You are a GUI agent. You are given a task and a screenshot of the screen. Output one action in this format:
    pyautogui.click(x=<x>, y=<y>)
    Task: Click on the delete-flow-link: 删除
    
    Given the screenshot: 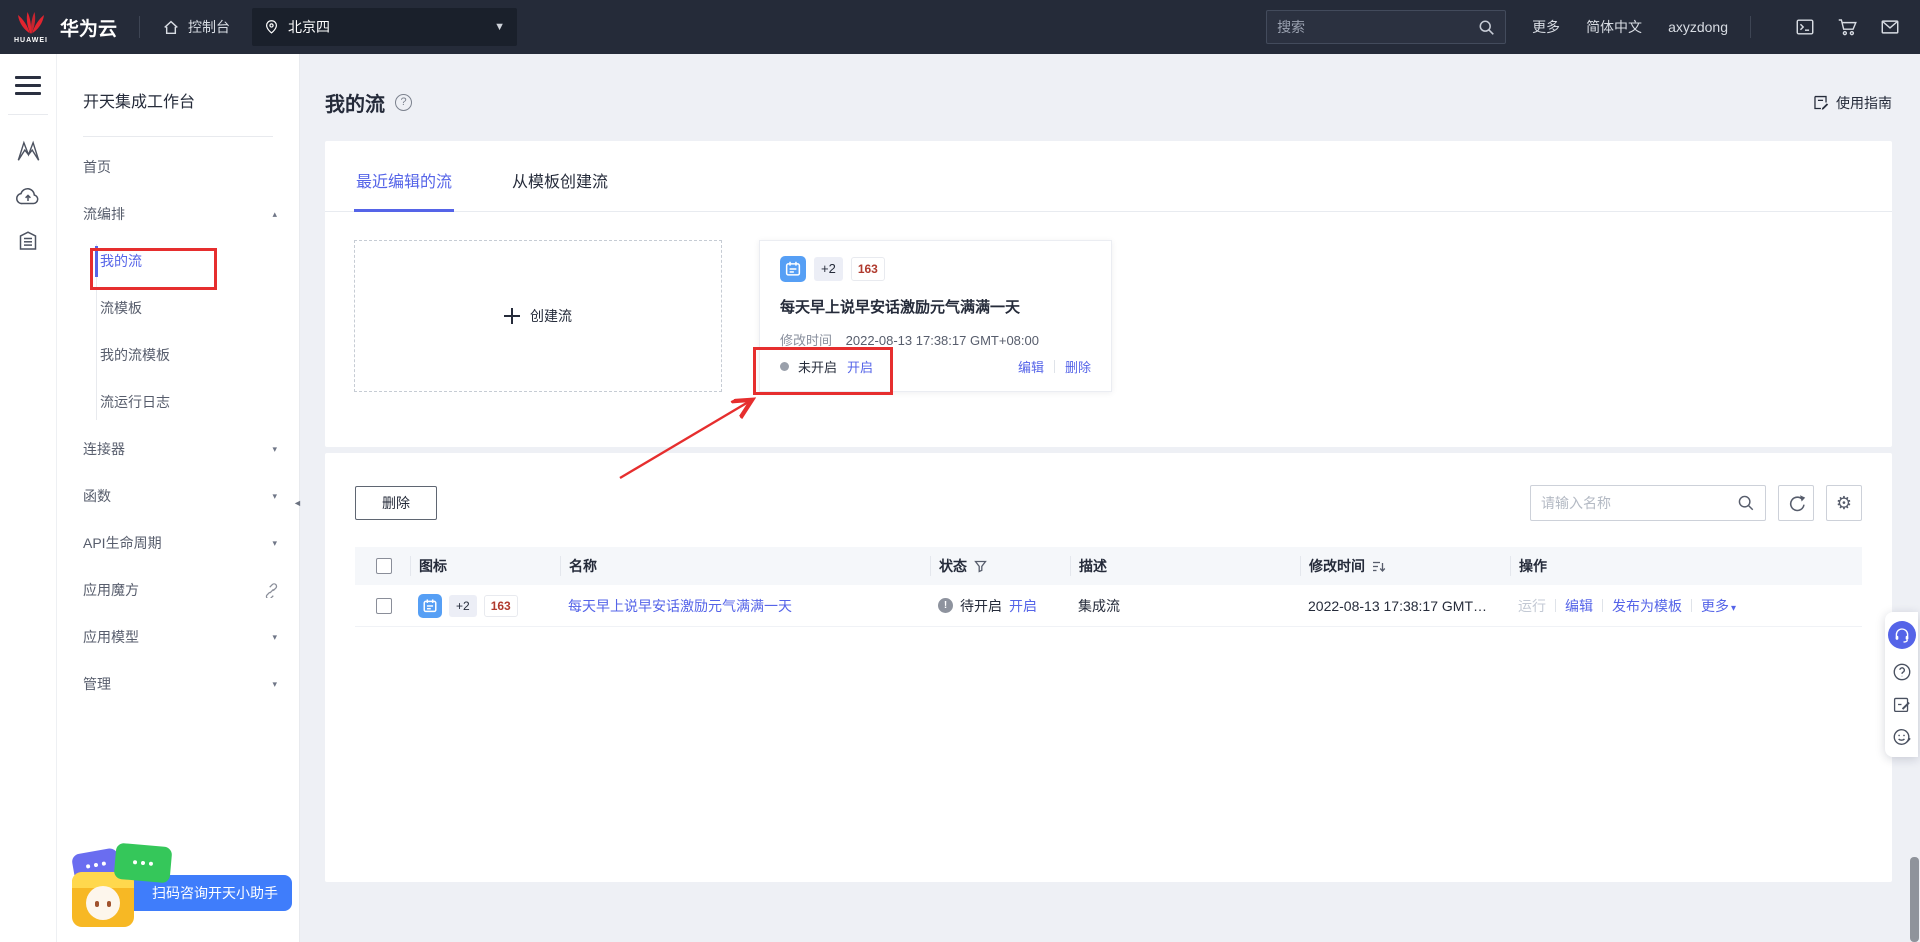 What is the action you would take?
    pyautogui.click(x=1078, y=366)
    